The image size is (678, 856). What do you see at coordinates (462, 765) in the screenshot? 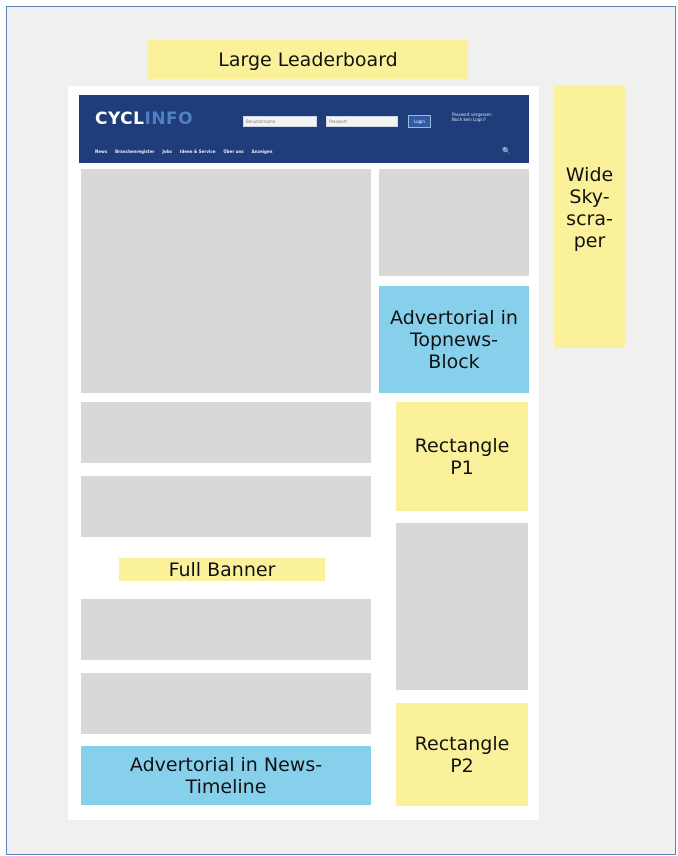
I see `rectangle-p2-line-2: P2` at bounding box center [462, 765].